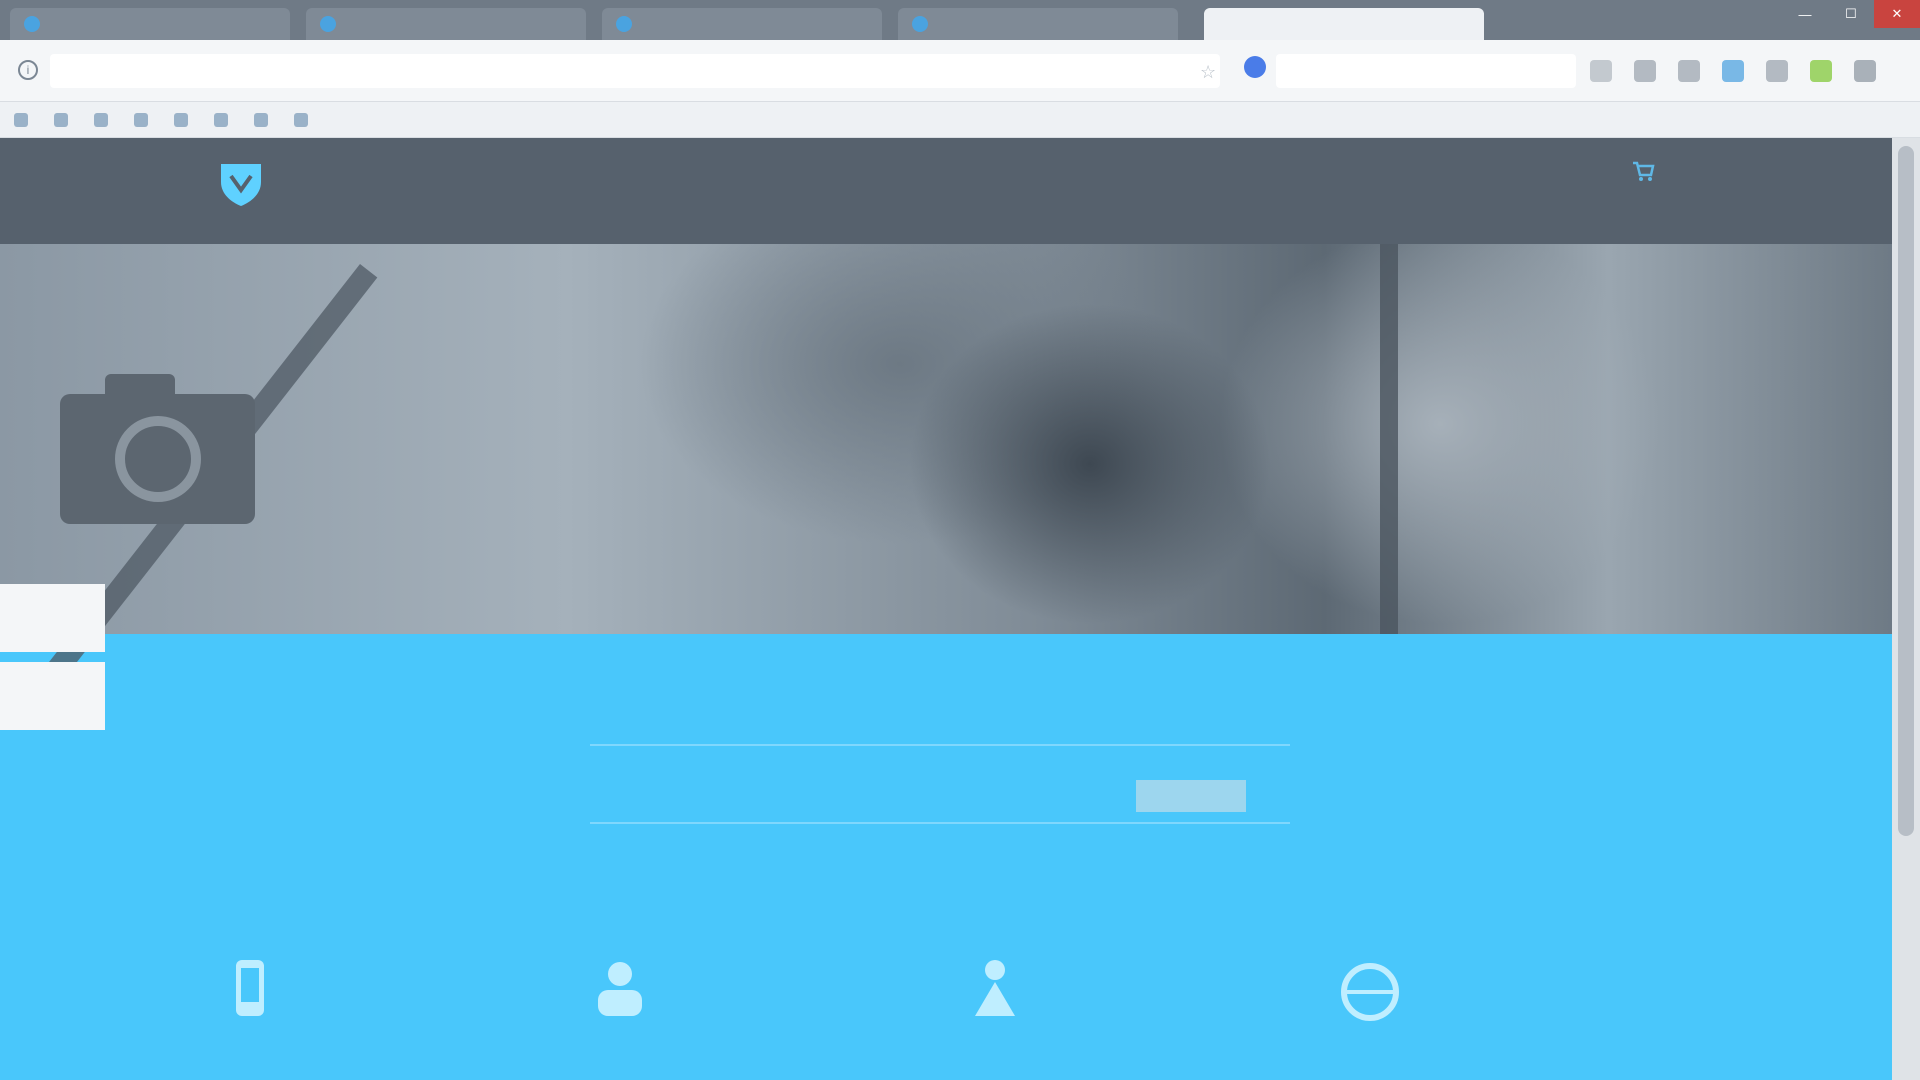 The image size is (1920, 1080). I want to click on site-logo, so click(238, 183).